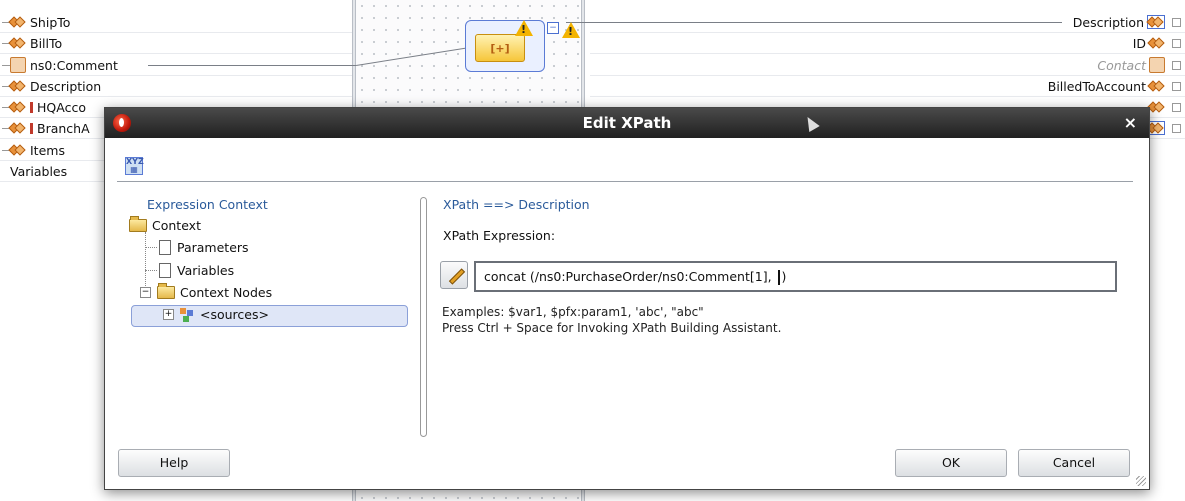 This screenshot has height=501, width=1185. Describe the element at coordinates (516, 204) in the screenshot. I see `xpath-target-header: XPath ==> Description` at that location.